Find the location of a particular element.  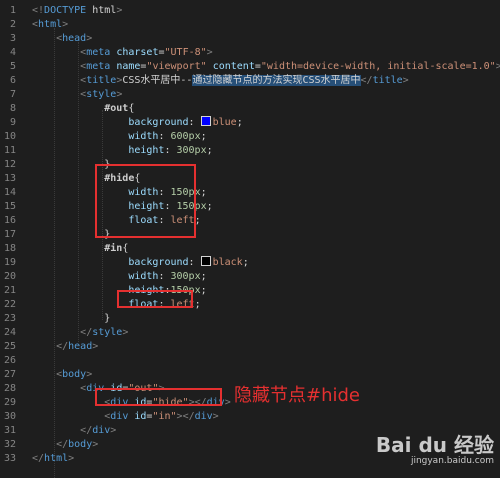

line-code: <html> is located at coordinates (50, 25).